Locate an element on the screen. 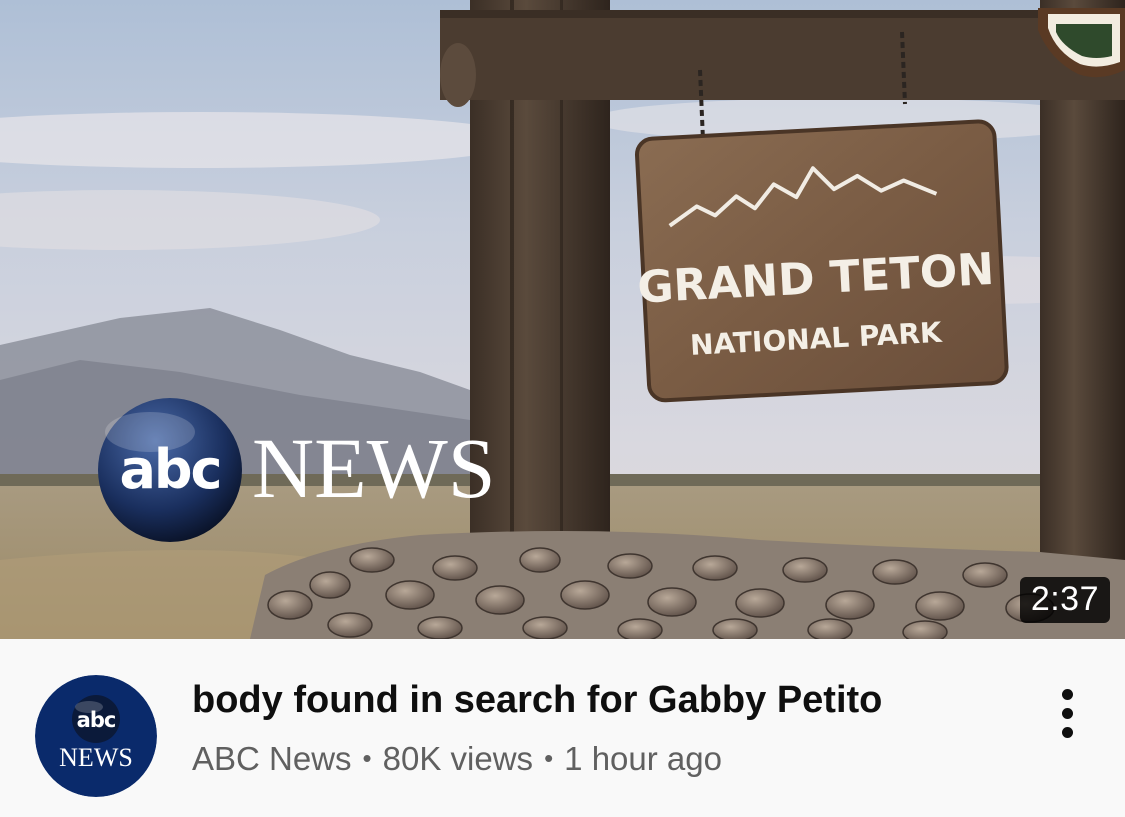 Image resolution: width=1125 pixels, height=817 pixels. channel-name: ABC News is located at coordinates (272, 758).